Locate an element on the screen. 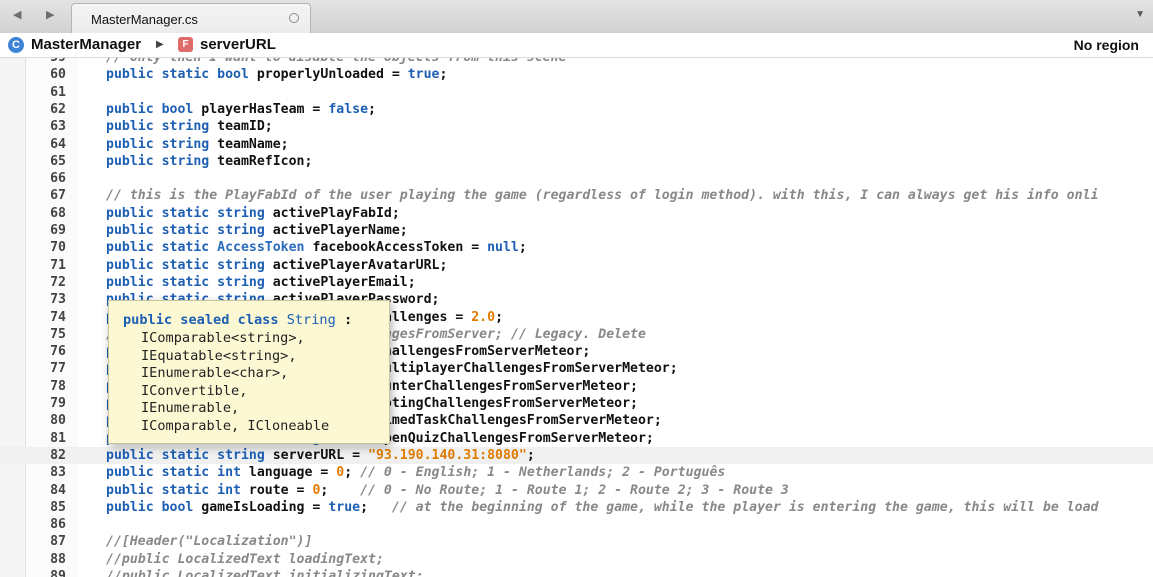  code-line: 68 public static string activePlayFabId; is located at coordinates (576, 213).